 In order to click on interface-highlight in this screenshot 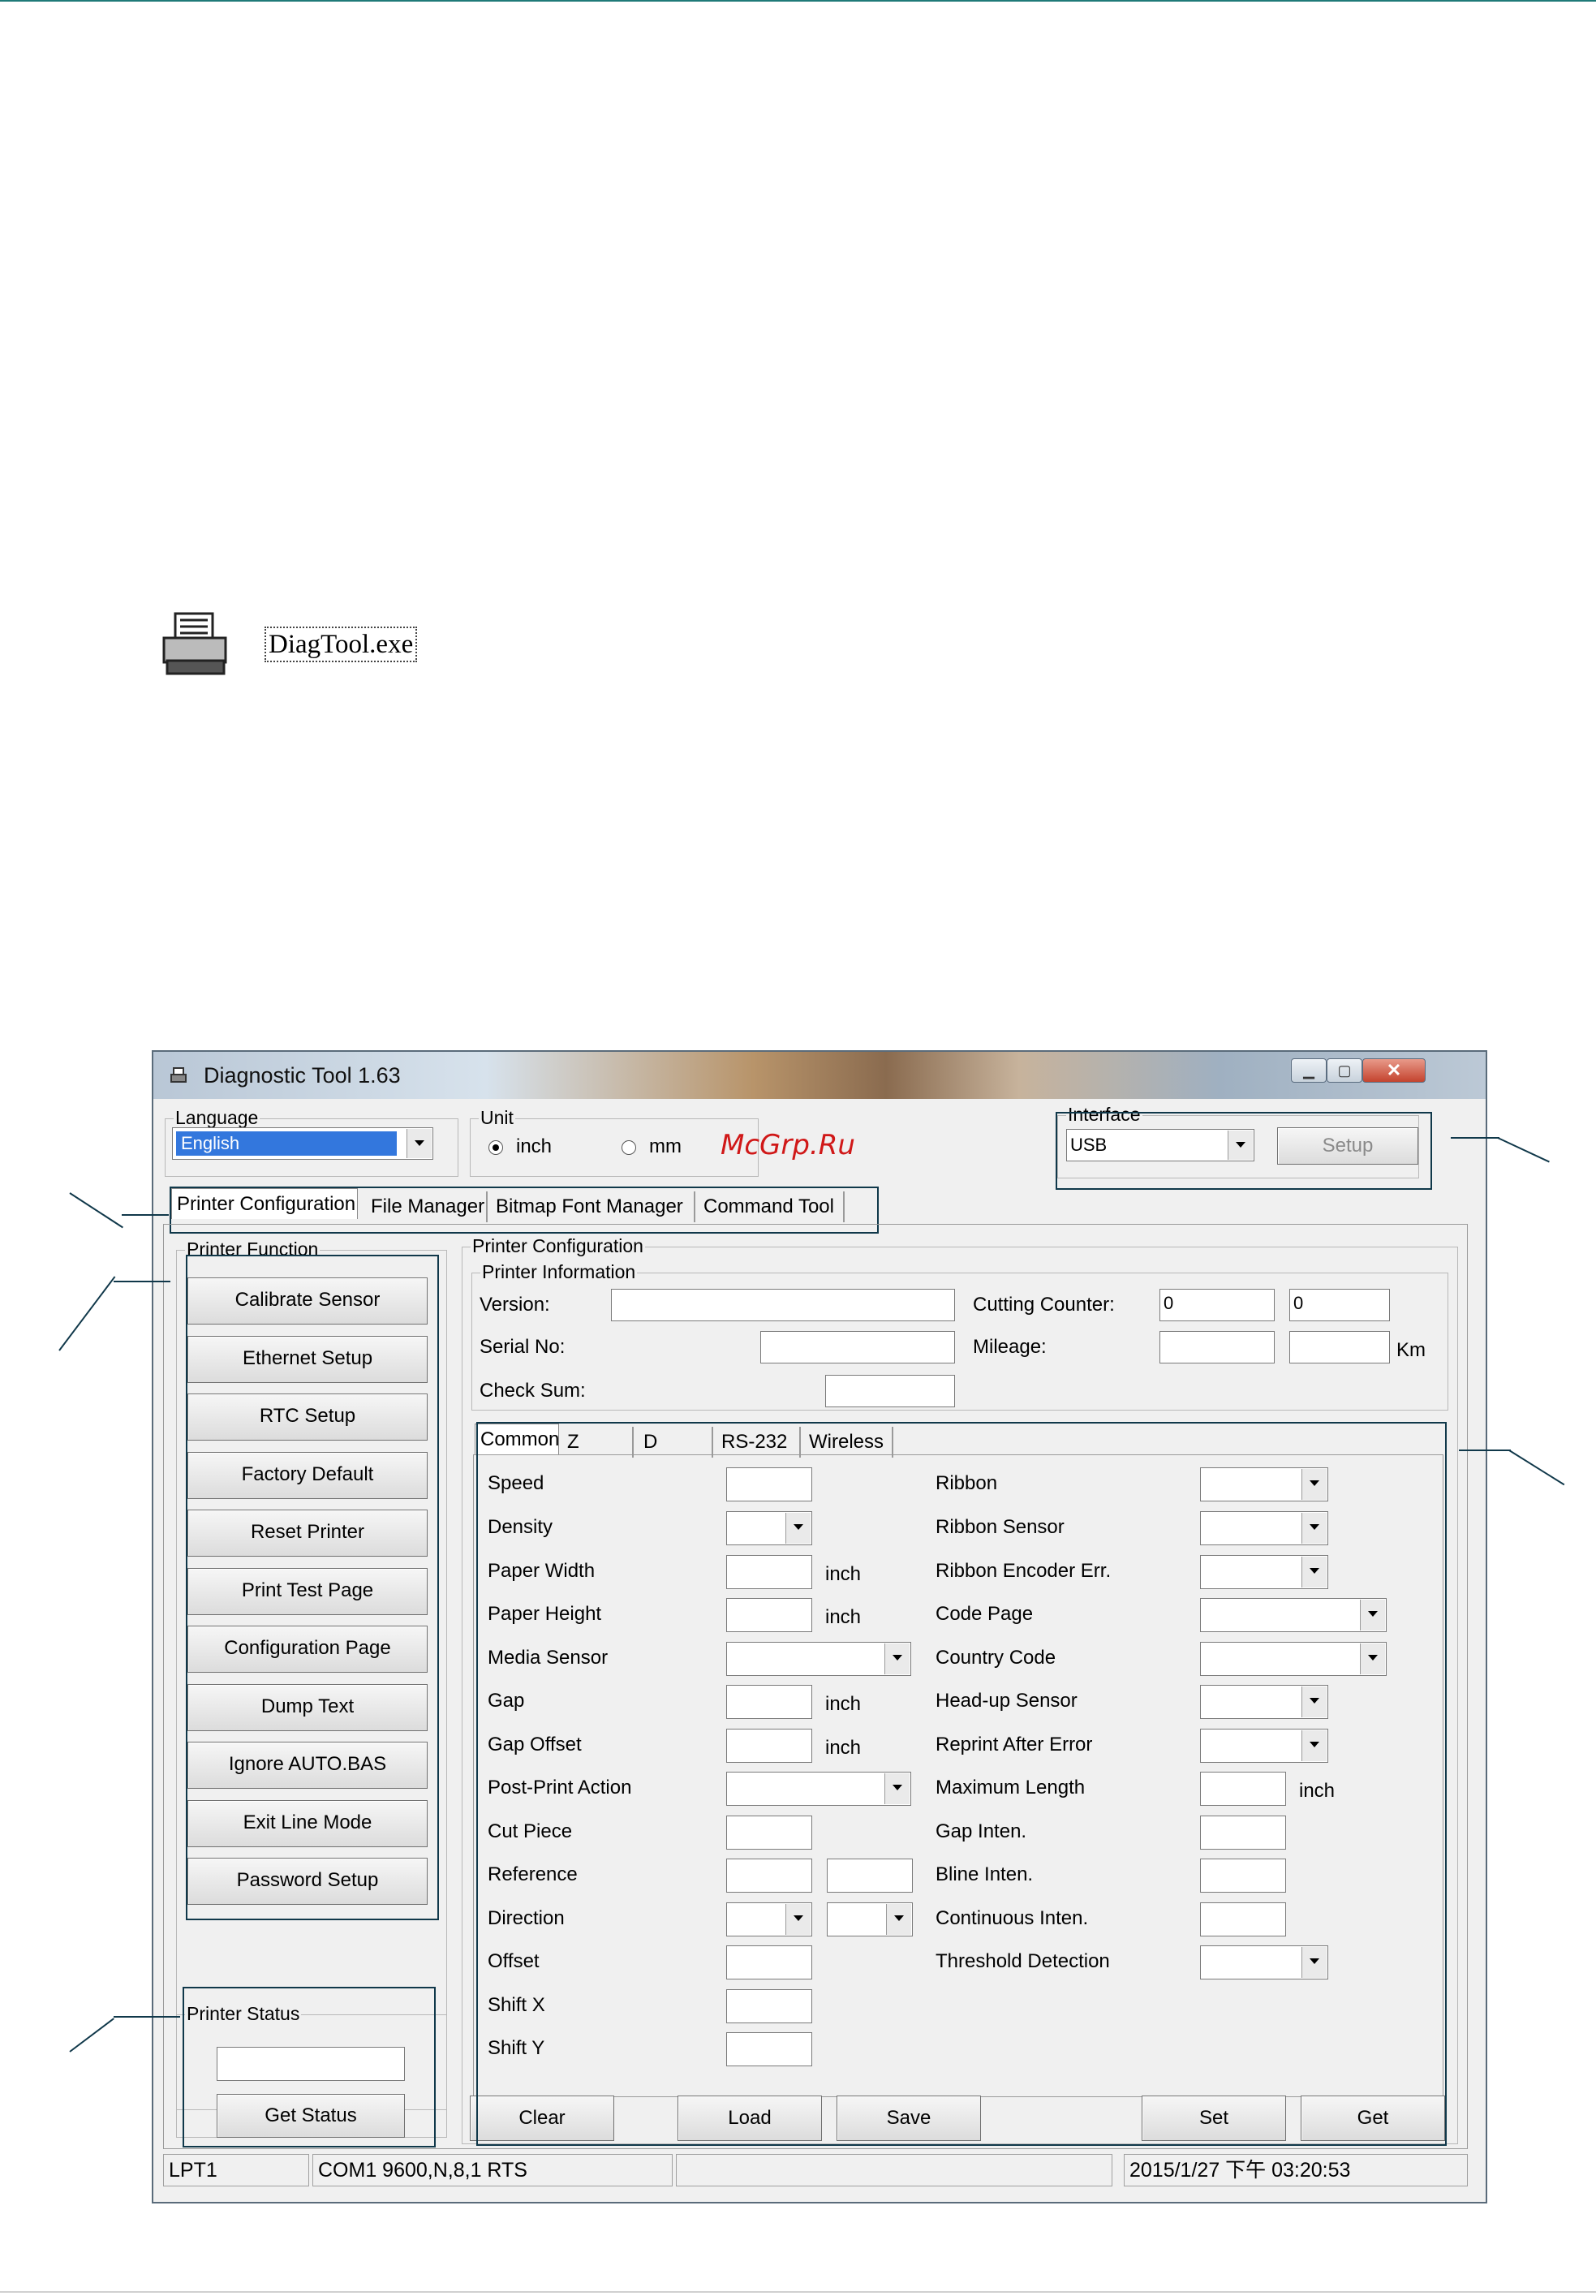, I will do `click(1244, 1151)`.